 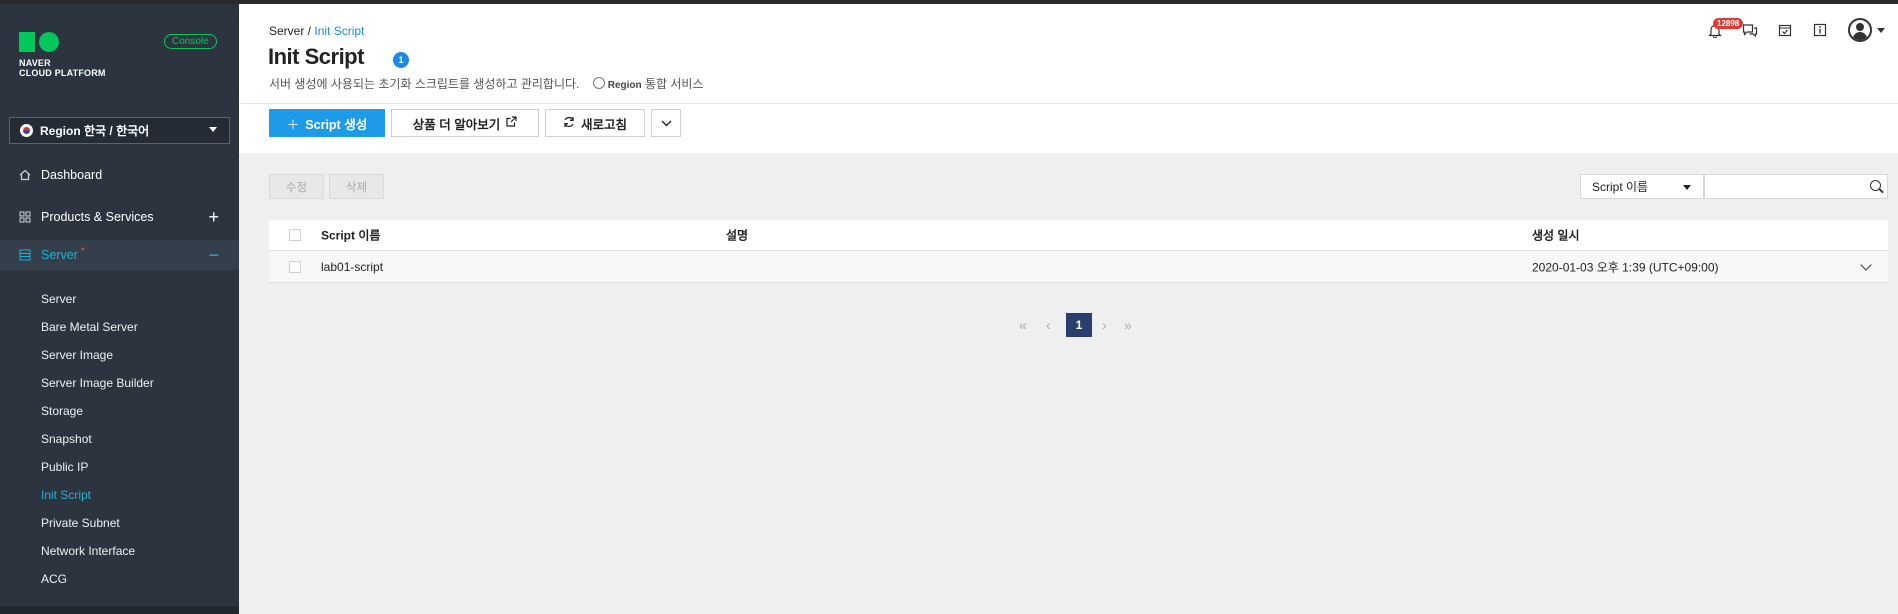 I want to click on external-link-icon, so click(x=511, y=123).